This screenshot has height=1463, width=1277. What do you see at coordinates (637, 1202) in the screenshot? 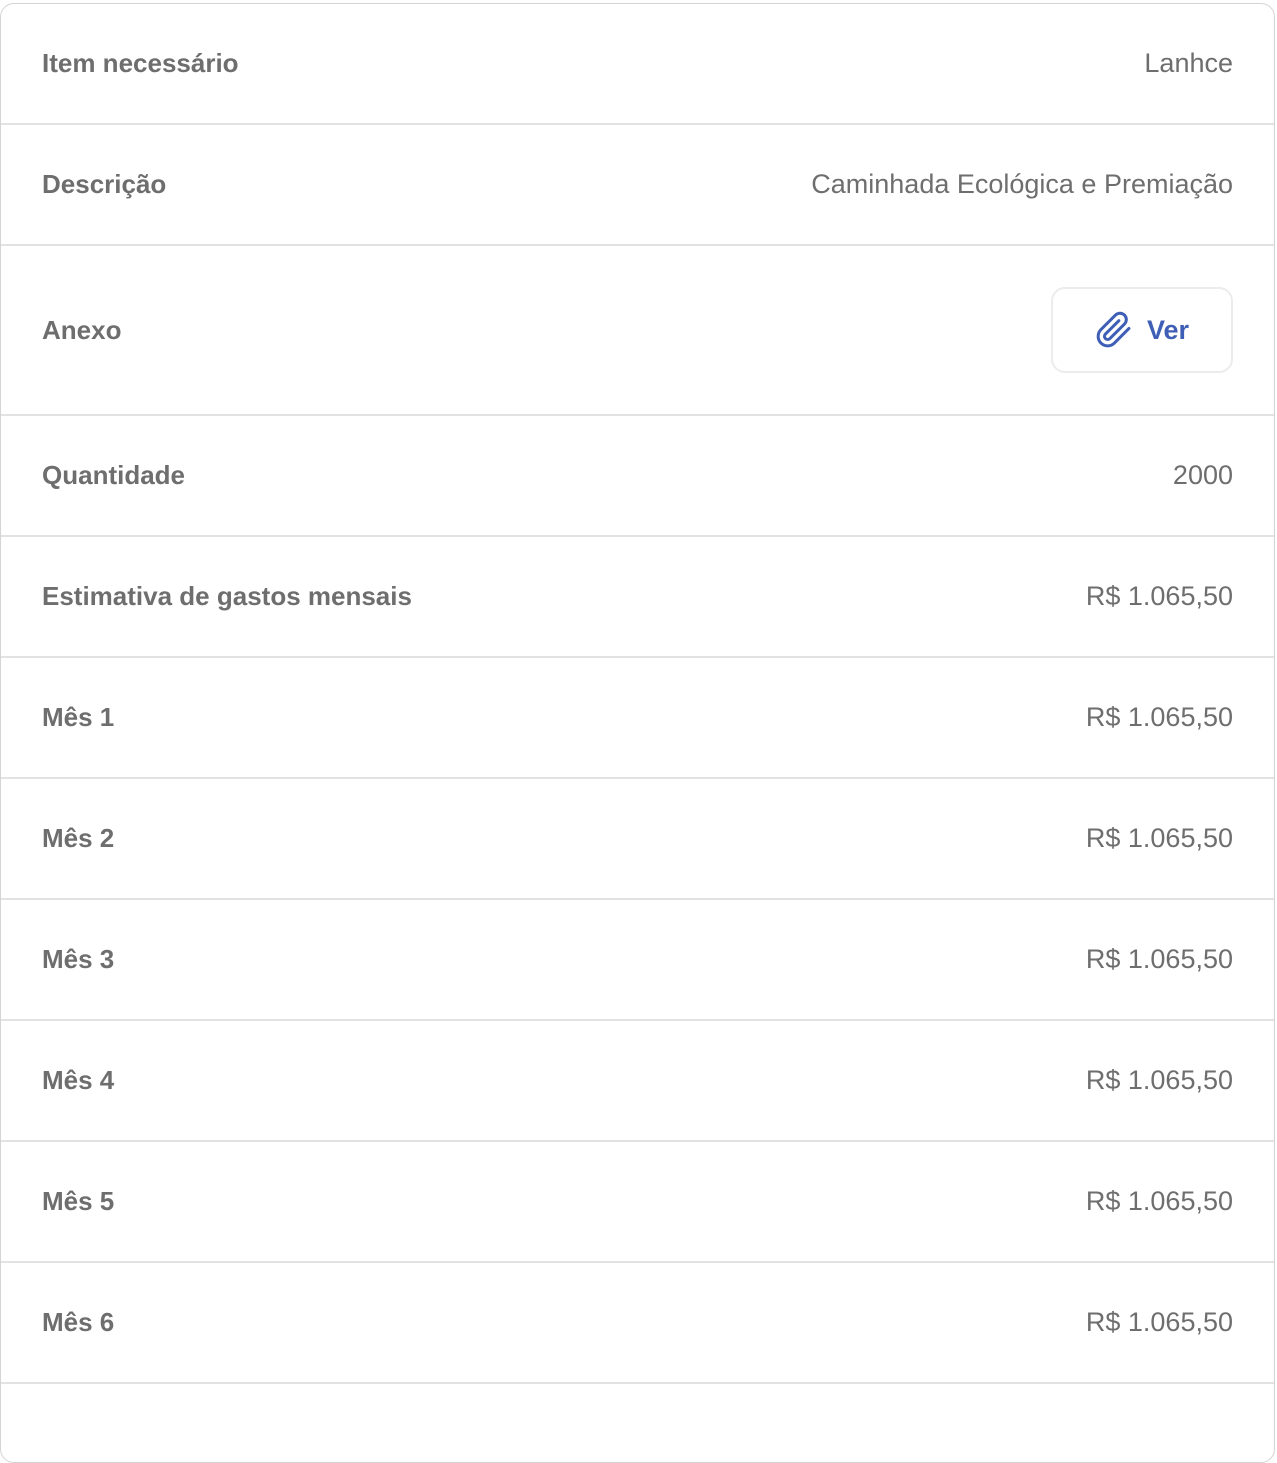
I see `detail-row-month-5: Mês 5 R$ 1.065,50` at bounding box center [637, 1202].